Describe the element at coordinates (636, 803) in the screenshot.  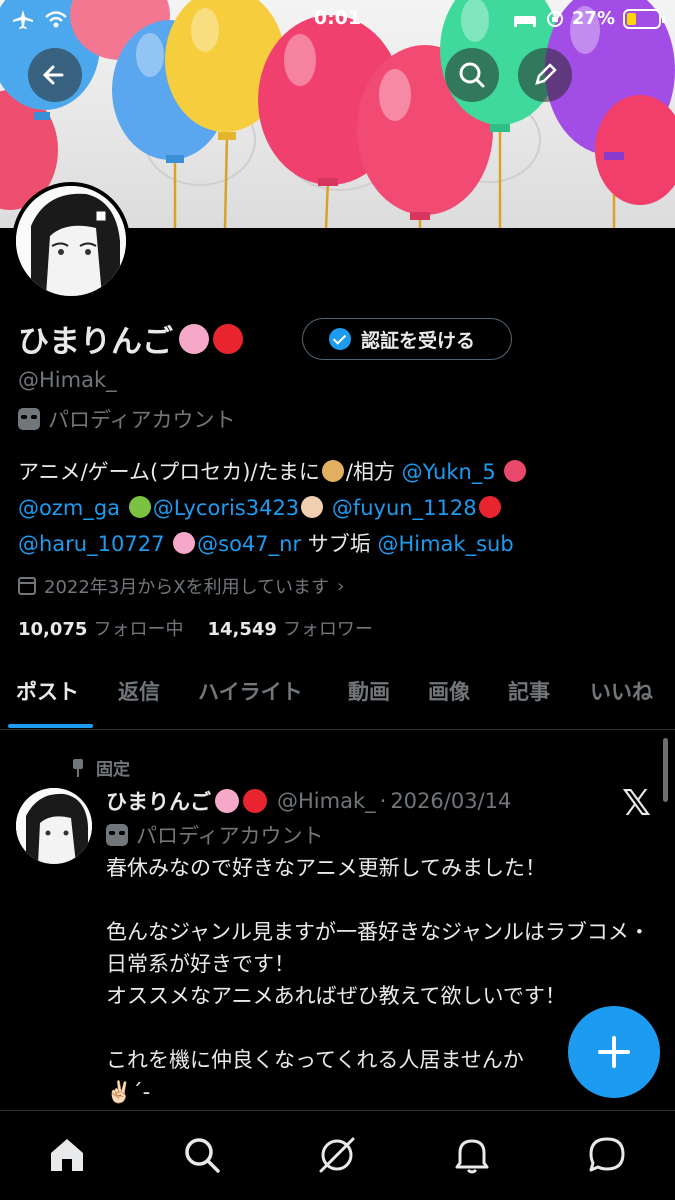
I see `x-logo-icon: 𝕏` at that location.